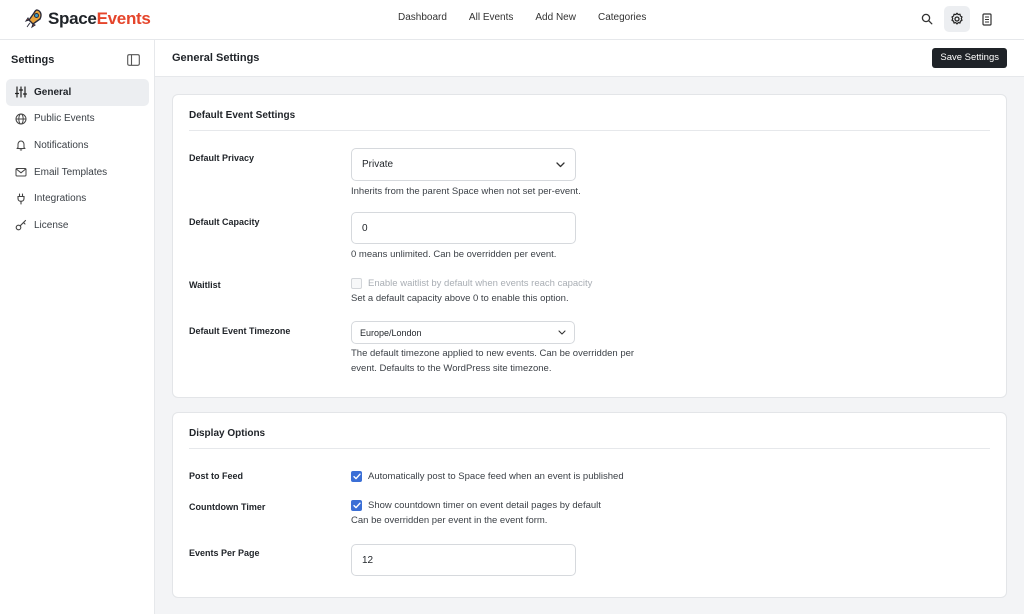  What do you see at coordinates (205, 285) in the screenshot?
I see `waitlist-label: Waitlist` at bounding box center [205, 285].